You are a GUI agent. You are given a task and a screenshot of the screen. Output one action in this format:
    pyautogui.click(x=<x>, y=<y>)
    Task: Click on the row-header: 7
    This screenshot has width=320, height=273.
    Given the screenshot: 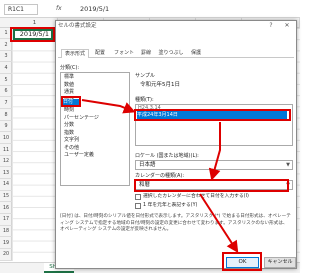 What is the action you would take?
    pyautogui.click(x=6, y=104)
    